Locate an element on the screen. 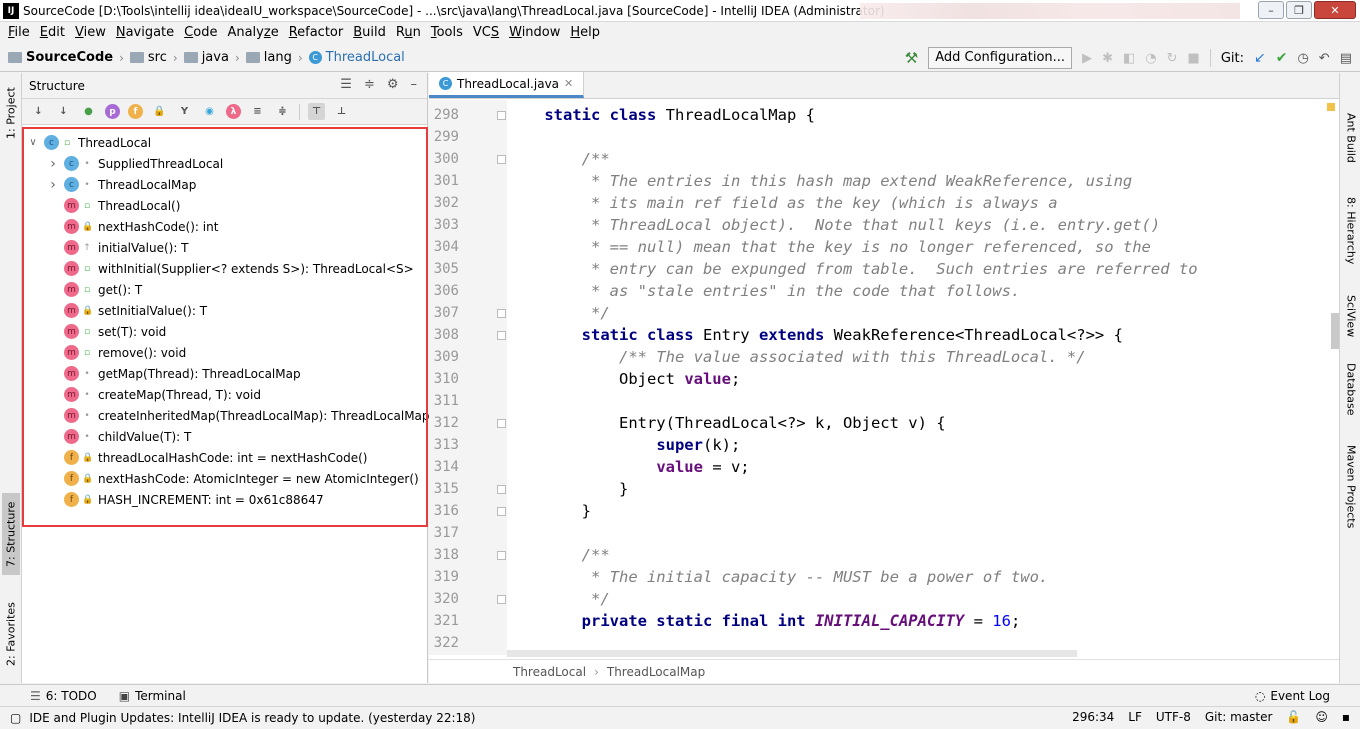 The image size is (1360, 729). structure-tree-item: m ▫ set(T): void is located at coordinates (107, 331).